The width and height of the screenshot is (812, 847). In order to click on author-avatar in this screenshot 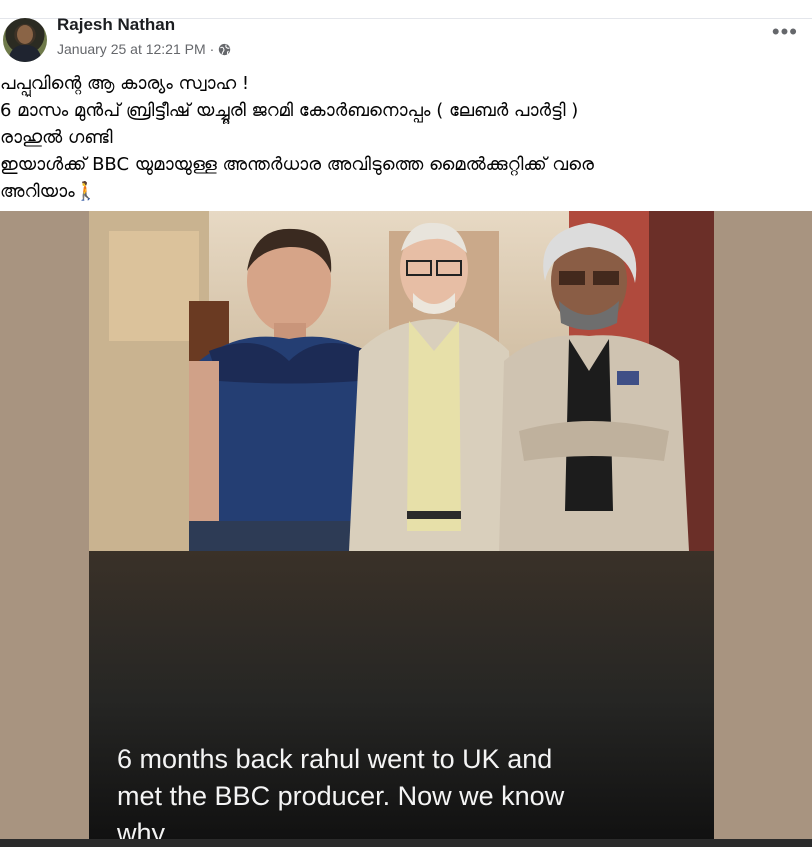, I will do `click(25, 40)`.